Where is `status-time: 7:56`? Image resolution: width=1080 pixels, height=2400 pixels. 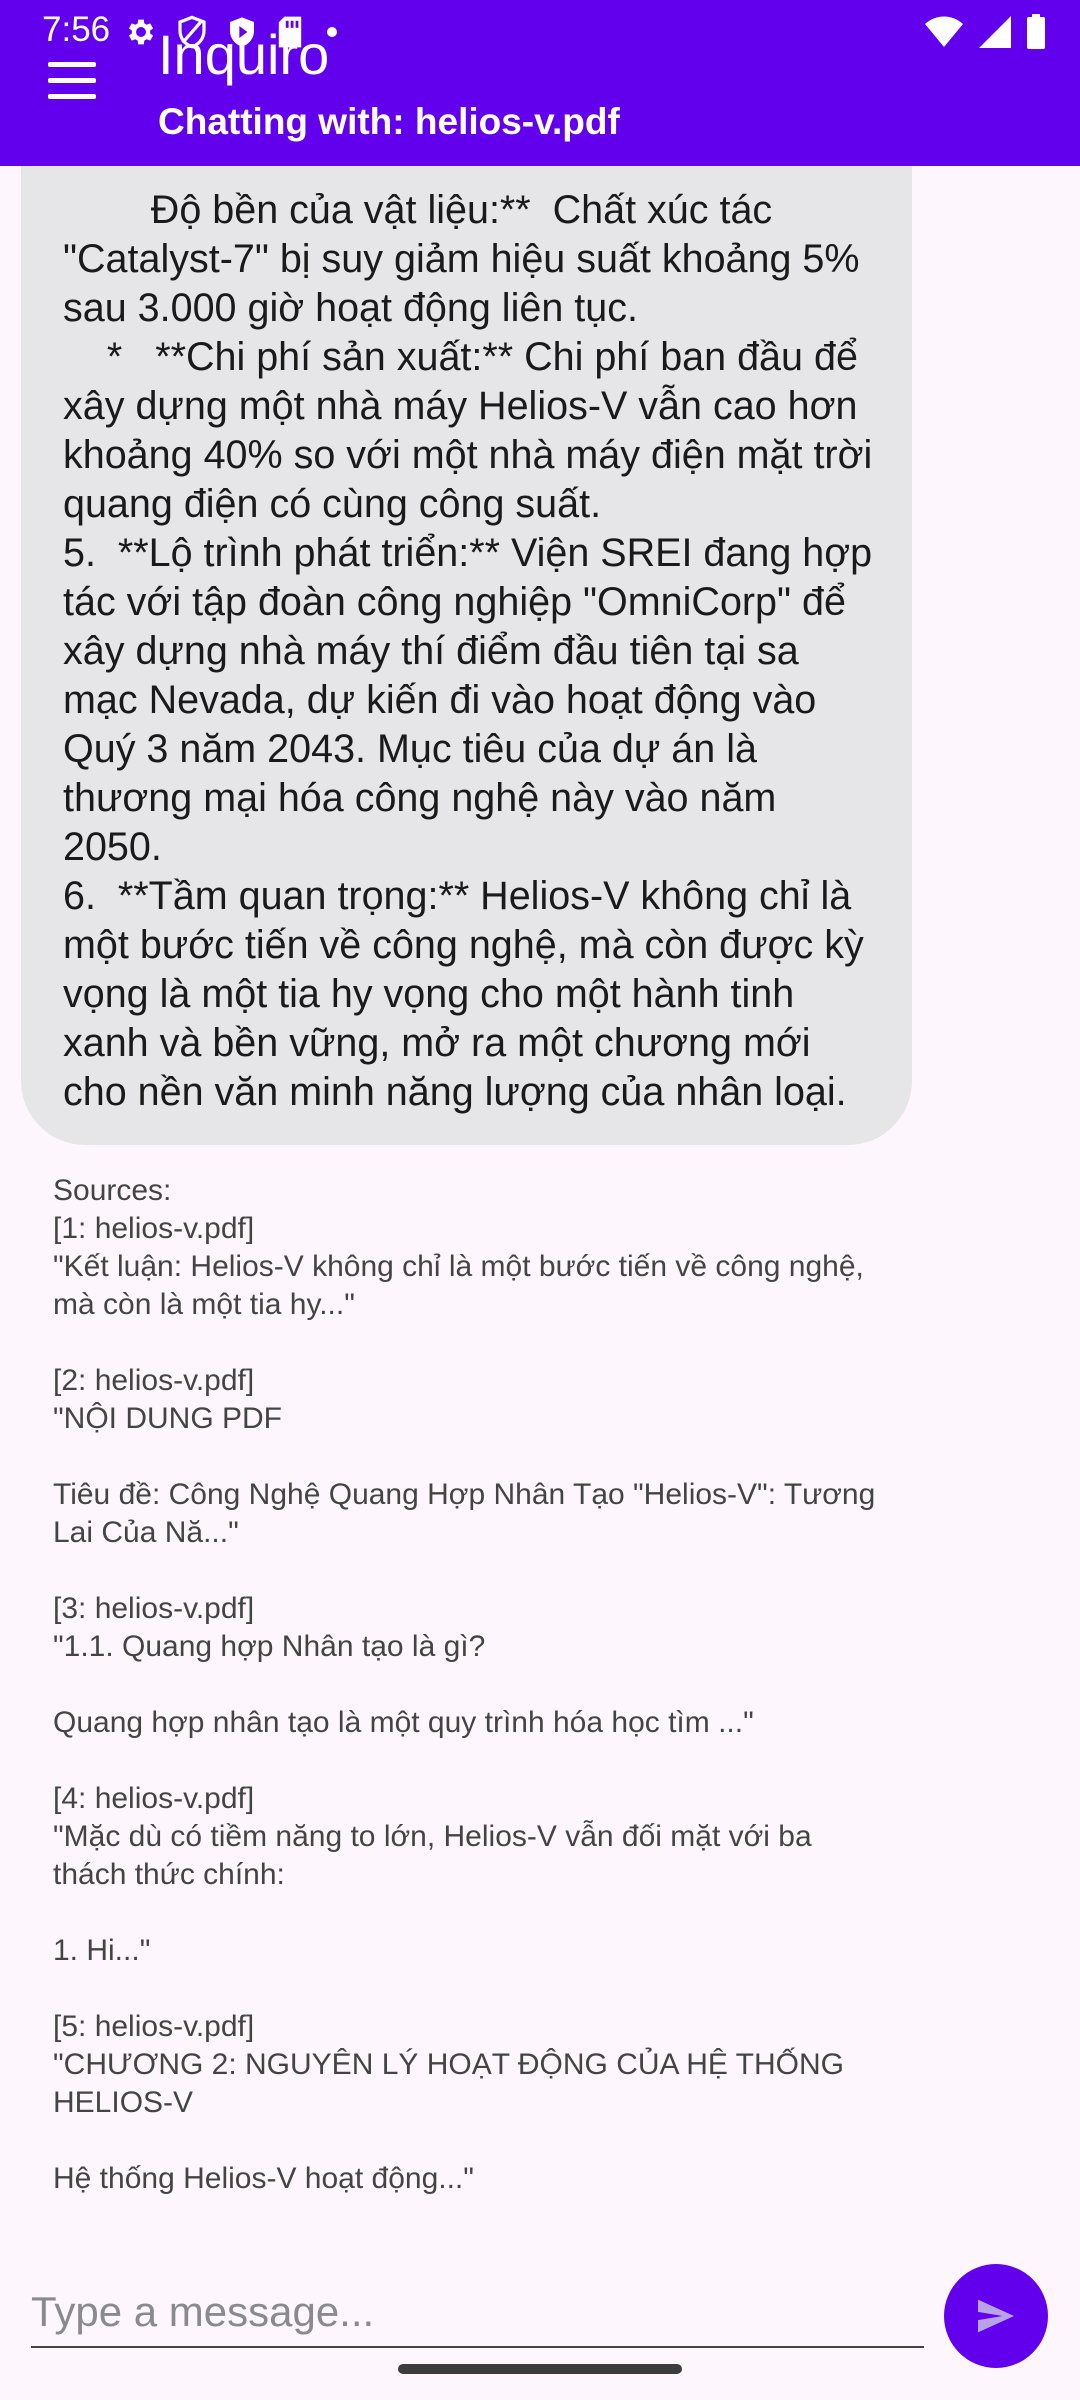
status-time: 7:56 is located at coordinates (76, 29).